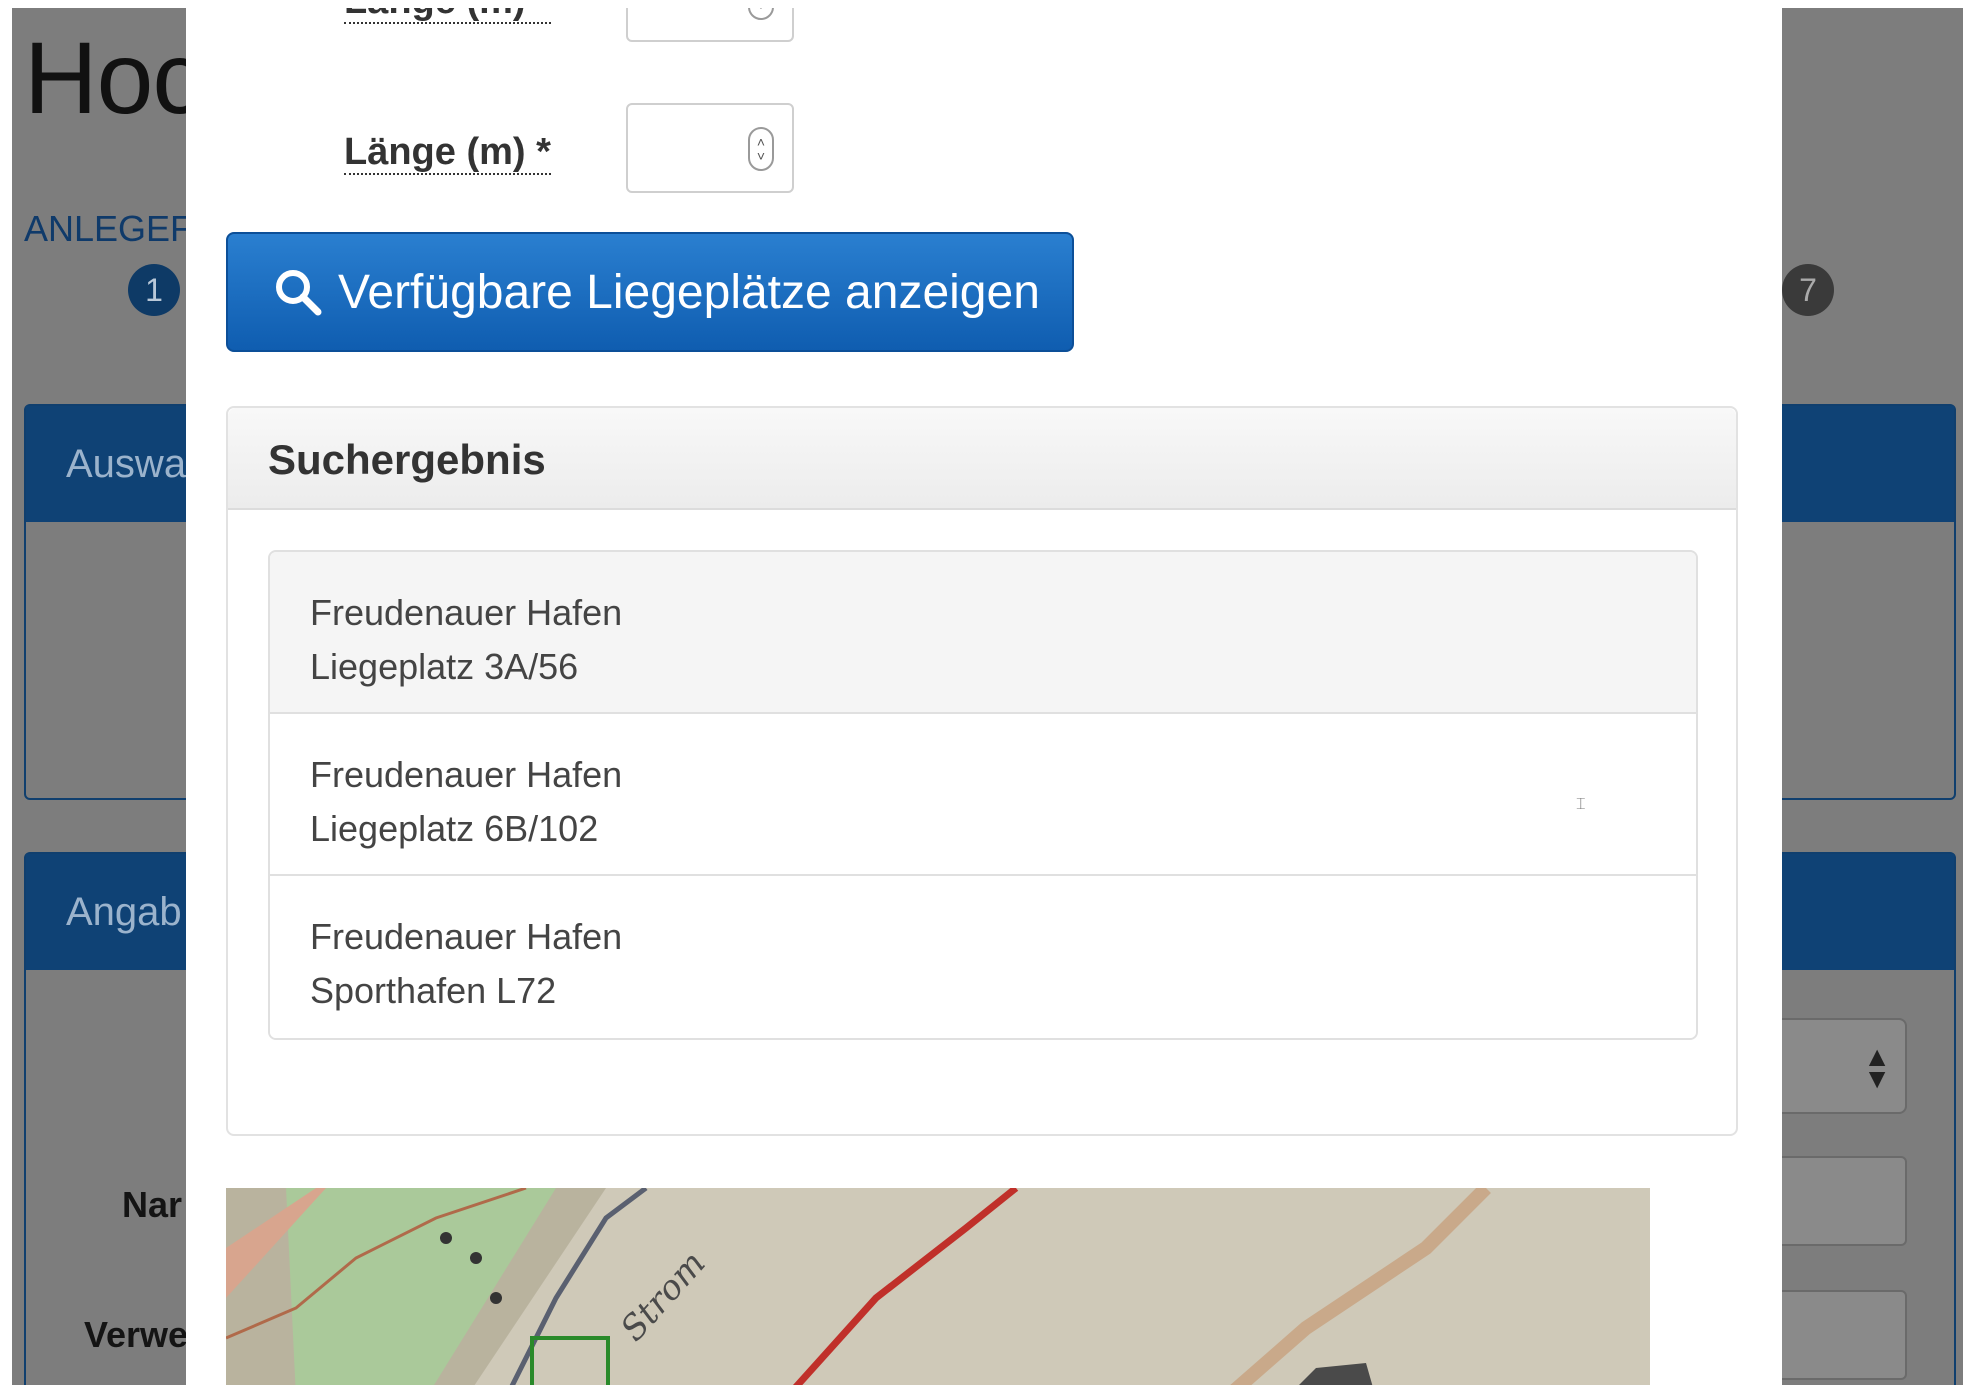 This screenshot has width=1963, height=1385. What do you see at coordinates (454, 828) in the screenshot?
I see `result-berth: Liegeplatz 6B/102` at bounding box center [454, 828].